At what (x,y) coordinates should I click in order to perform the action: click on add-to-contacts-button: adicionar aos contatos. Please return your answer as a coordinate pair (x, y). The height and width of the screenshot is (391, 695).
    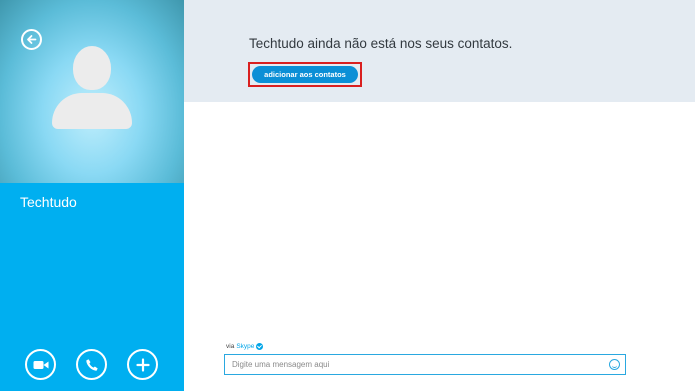
    Looking at the image, I should click on (305, 74).